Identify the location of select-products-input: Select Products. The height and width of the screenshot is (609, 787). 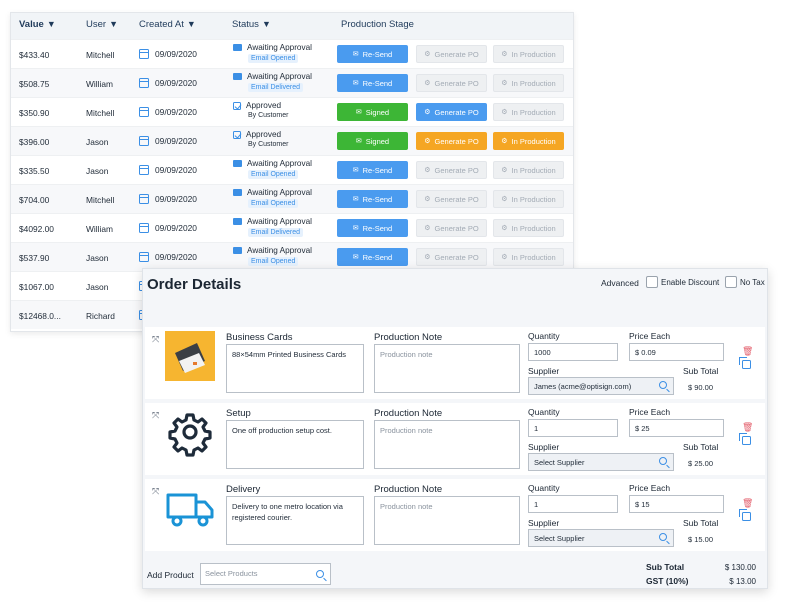
(265, 574).